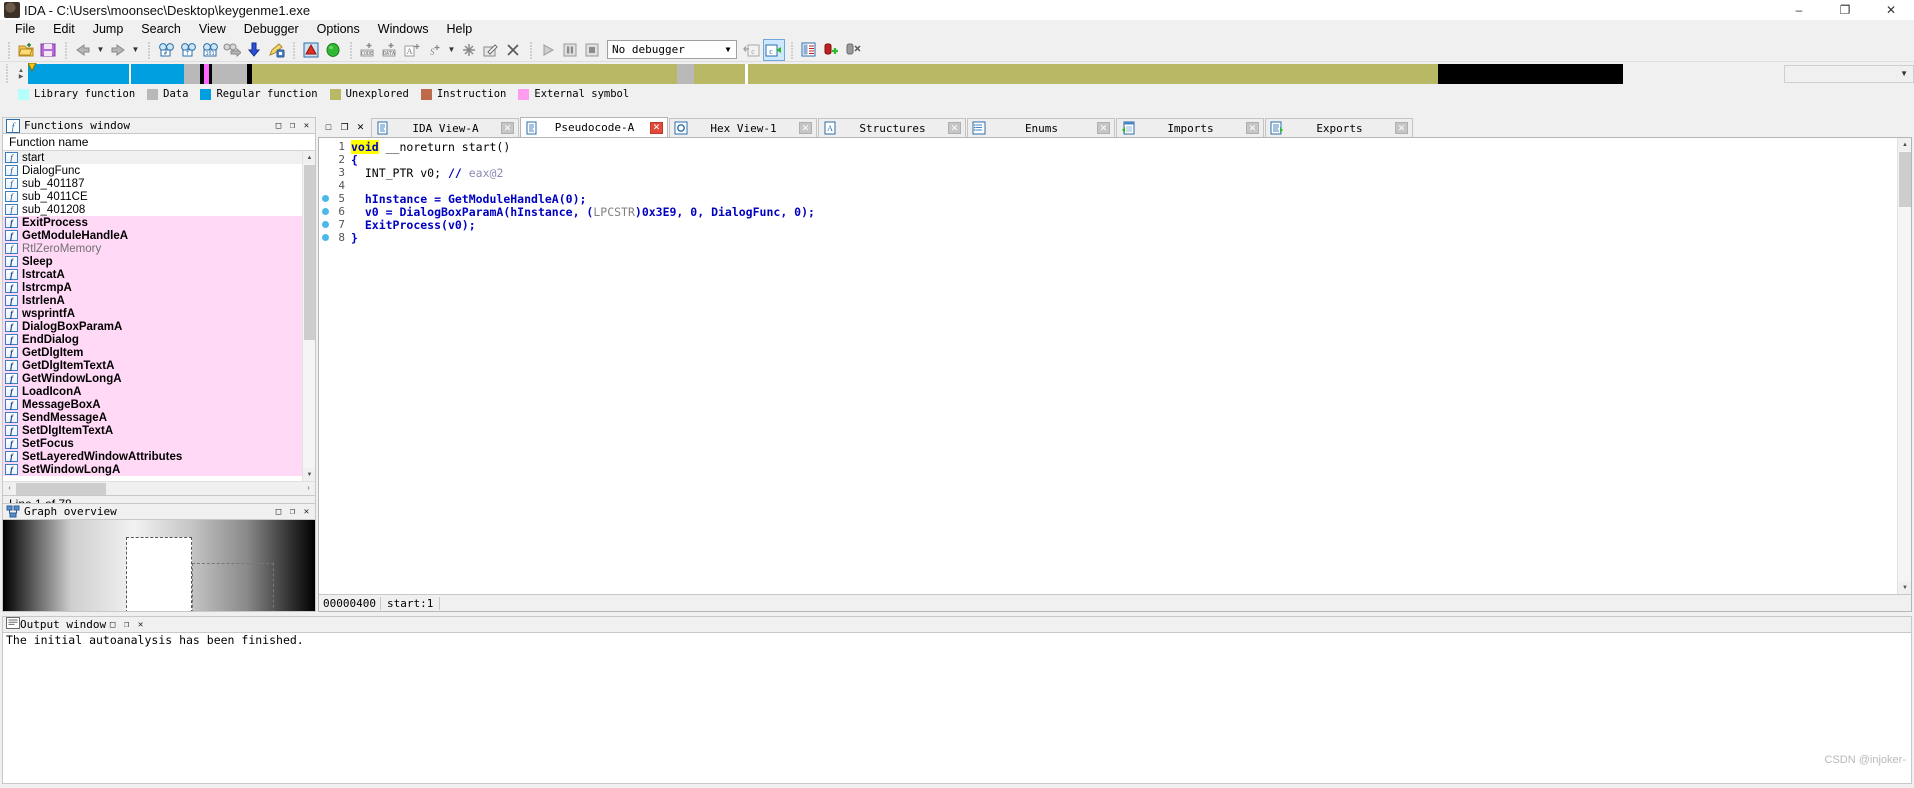 Image resolution: width=1914 pixels, height=788 pixels. I want to click on functions-restore-button: □, so click(278, 125).